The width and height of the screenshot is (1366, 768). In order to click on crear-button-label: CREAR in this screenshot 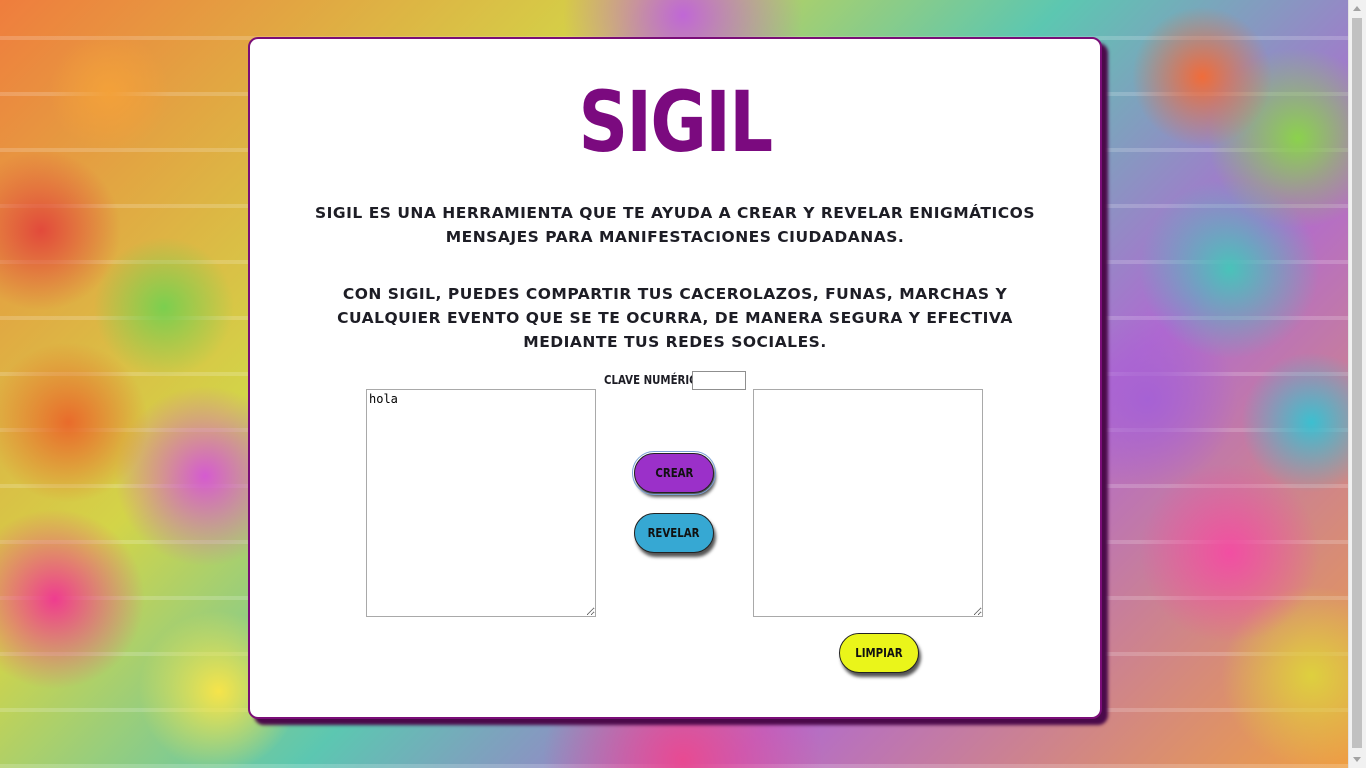, I will do `click(674, 473)`.